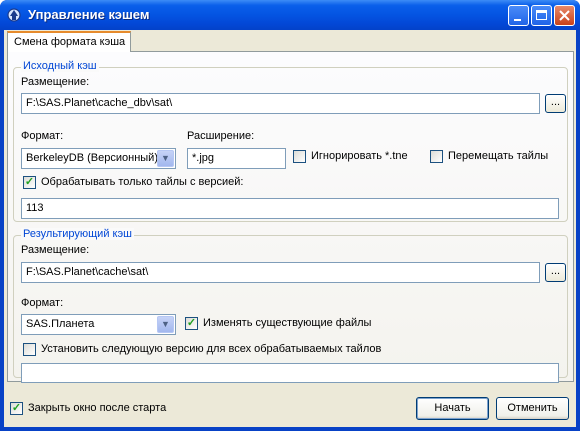  I want to click on close-icon, so click(564, 15).